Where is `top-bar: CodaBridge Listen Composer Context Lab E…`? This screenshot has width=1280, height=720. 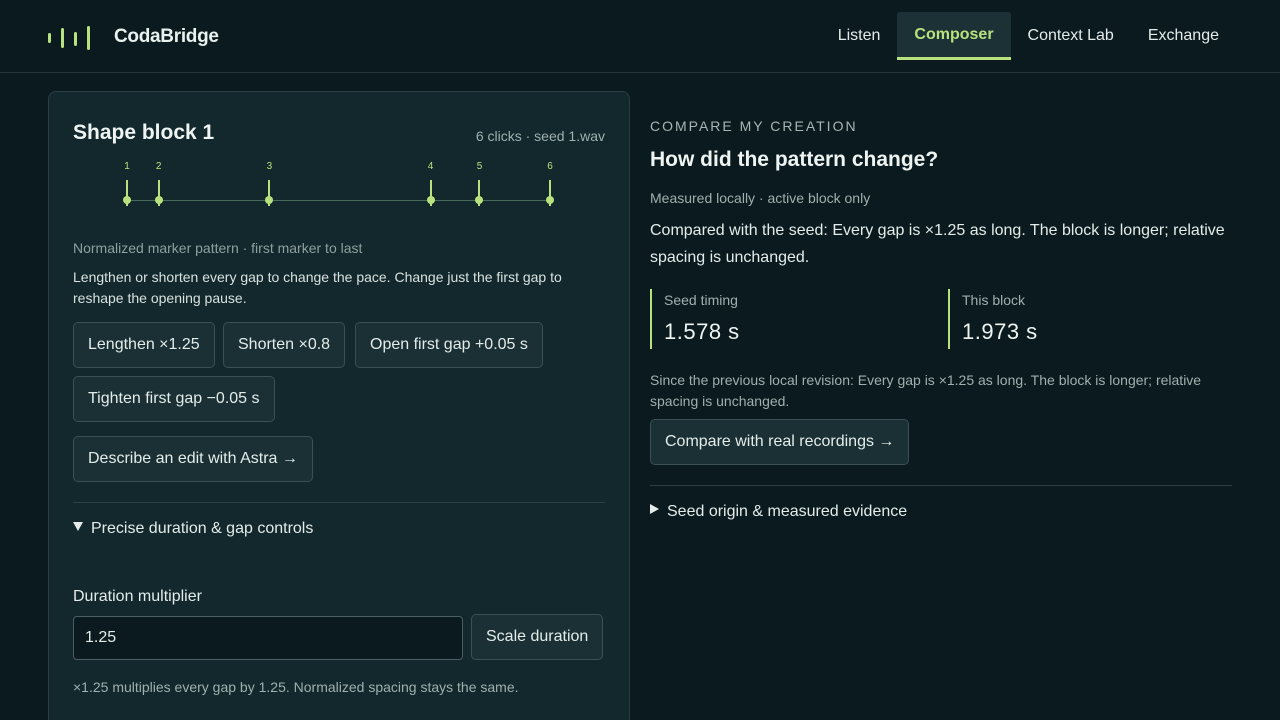
top-bar: CodaBridge Listen Composer Context Lab E… is located at coordinates (640, 36).